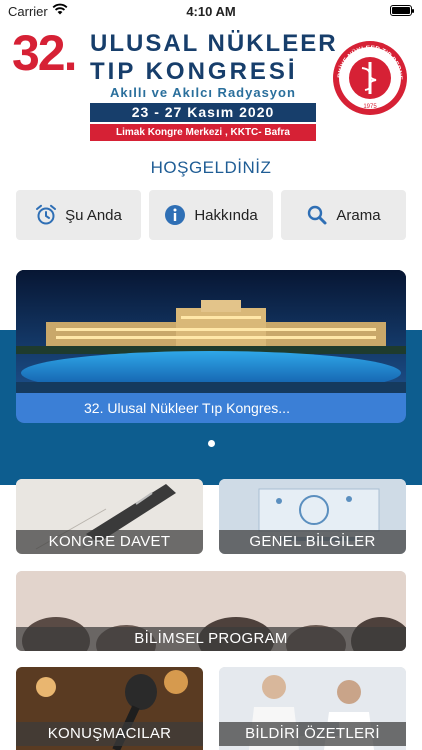  I want to click on tile-label: BİLDİRİ ÖZETLERİ, so click(312, 734).